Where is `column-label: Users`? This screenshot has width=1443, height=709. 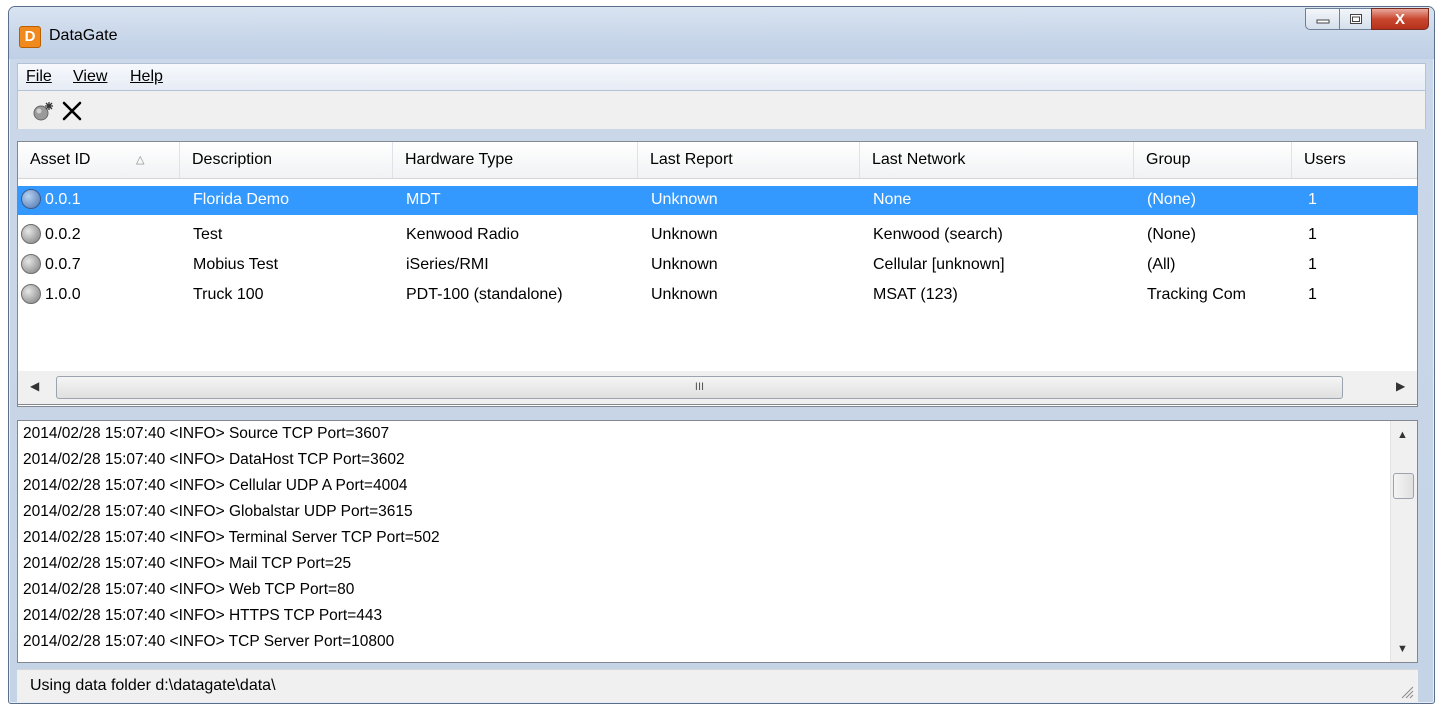 column-label: Users is located at coordinates (1325, 159).